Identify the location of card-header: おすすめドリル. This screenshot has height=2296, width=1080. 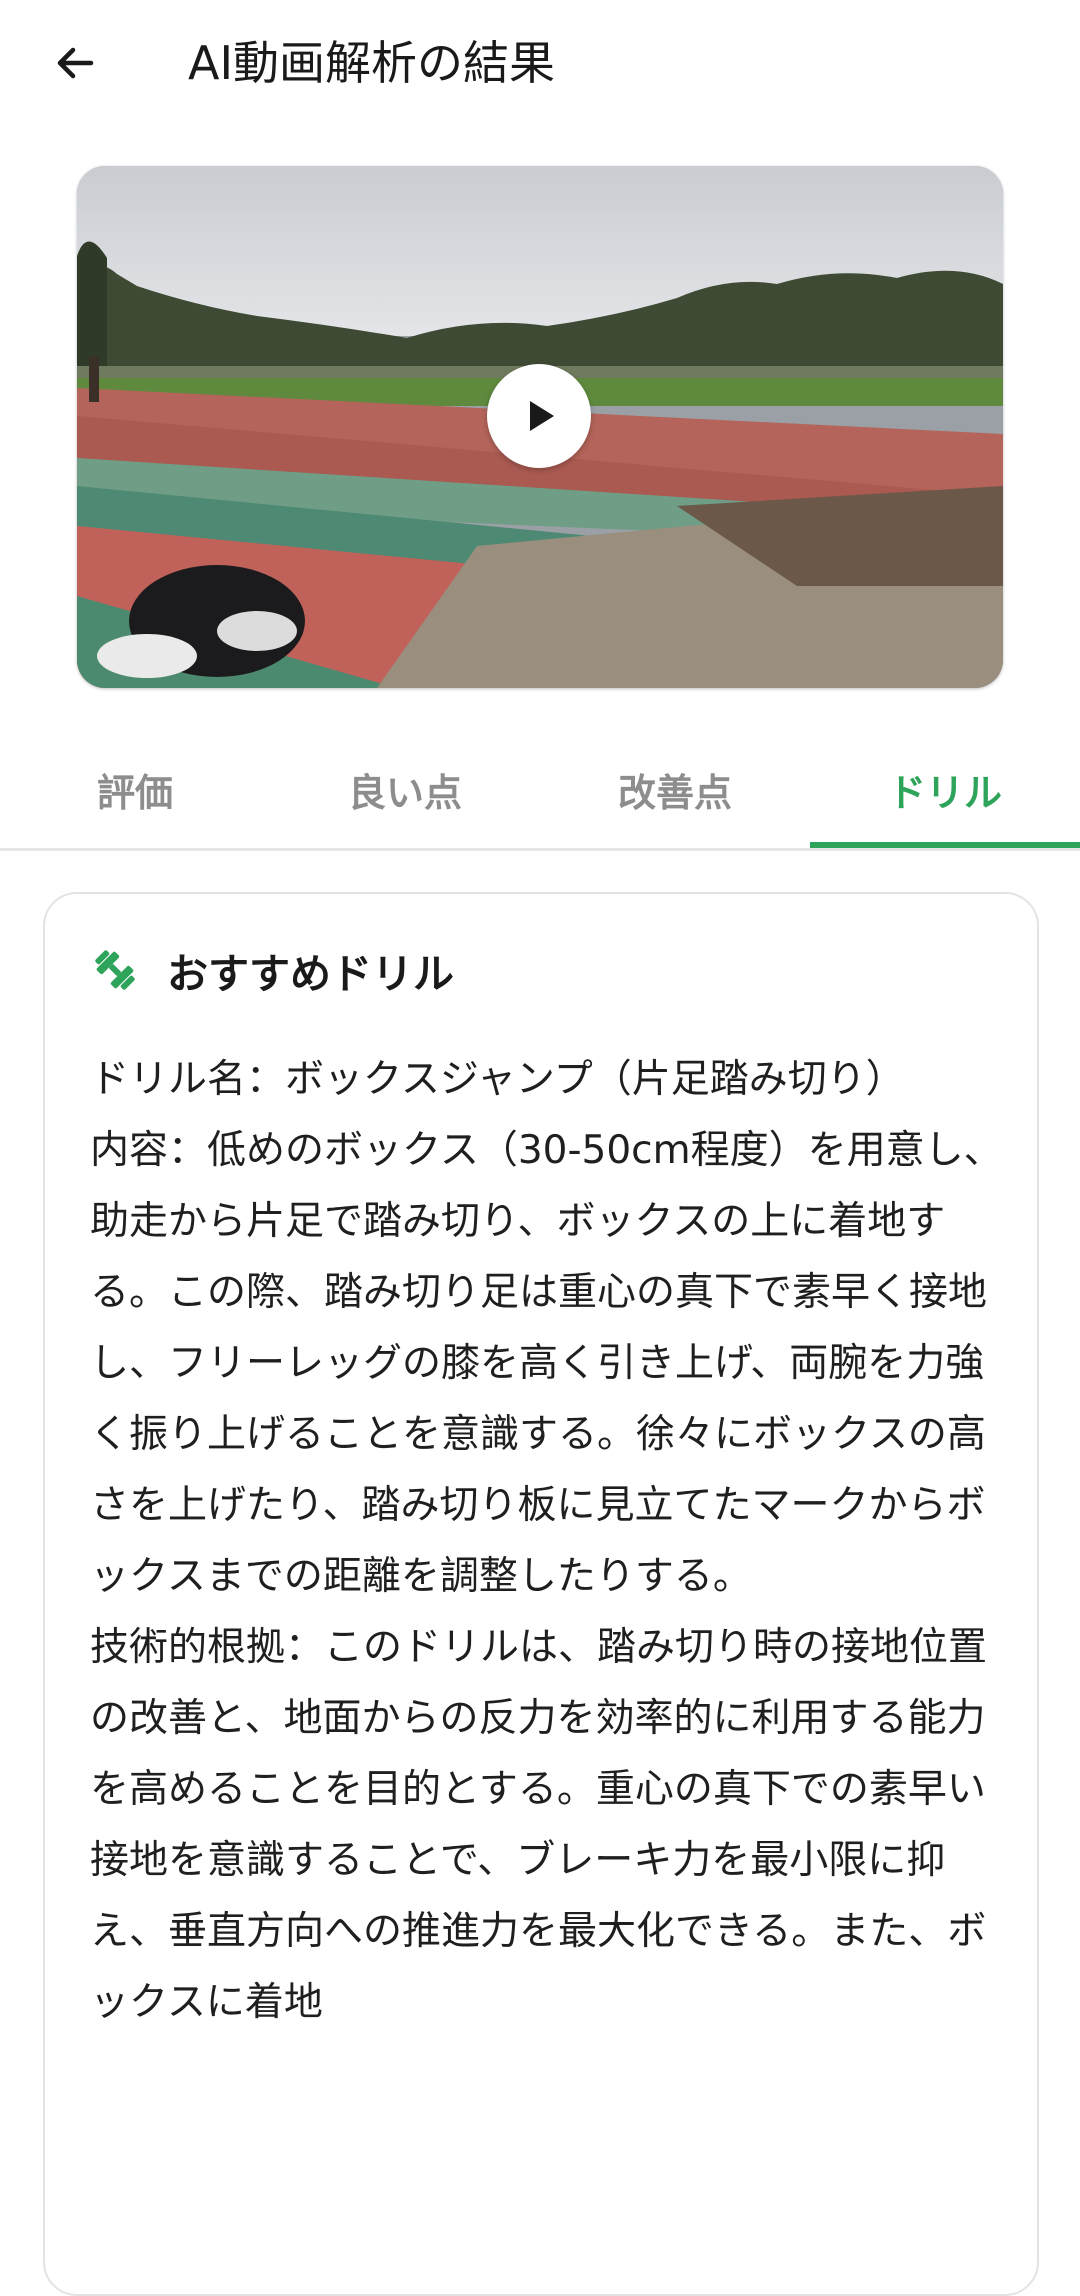
(271, 970).